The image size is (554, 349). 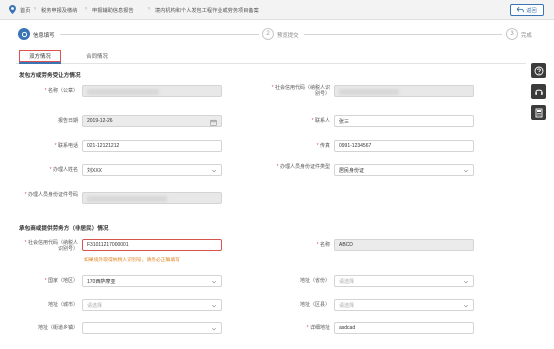 I want to click on provider-credit-code-value: F31011217000001, so click(x=108, y=245).